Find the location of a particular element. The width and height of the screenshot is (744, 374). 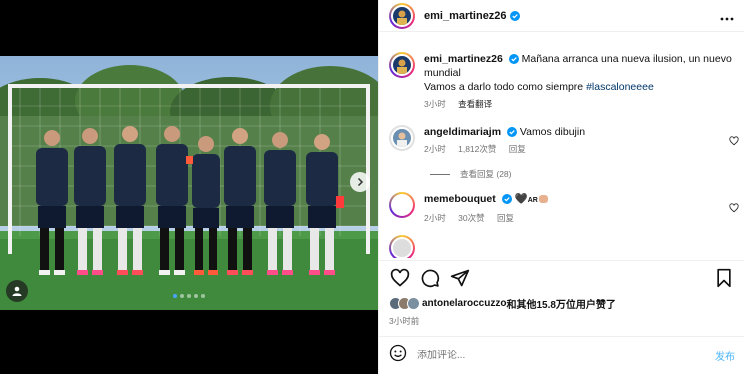

emoji-picker-button is located at coordinates (398, 355).